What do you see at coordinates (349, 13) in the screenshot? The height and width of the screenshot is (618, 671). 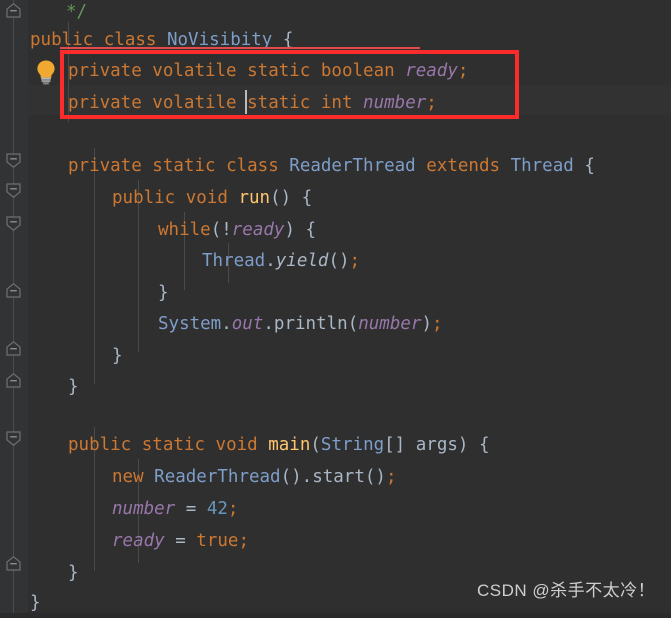 I see `code-line: */` at bounding box center [349, 13].